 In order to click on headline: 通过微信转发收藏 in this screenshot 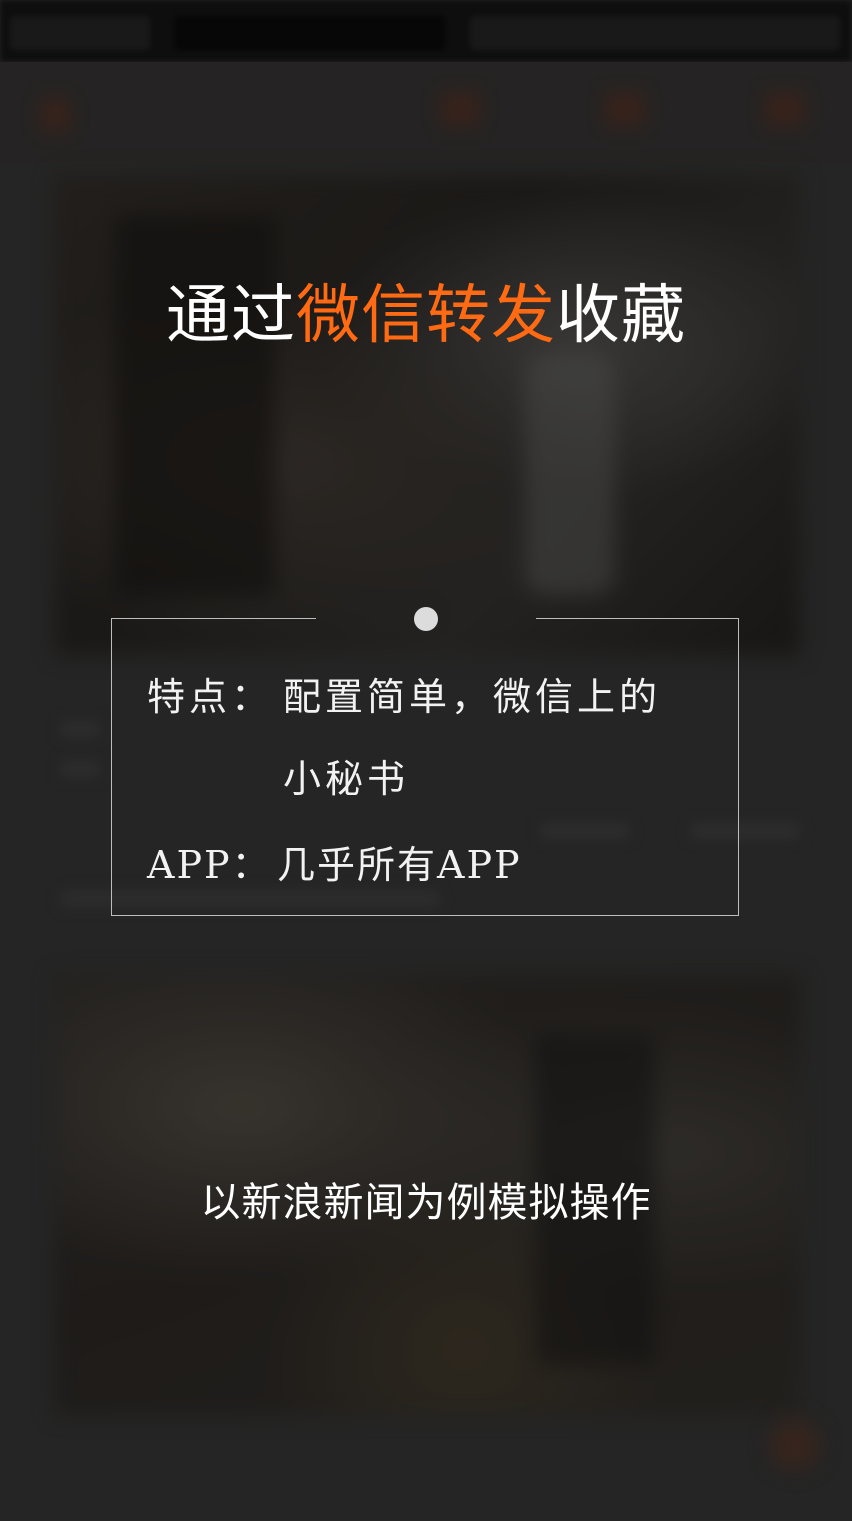, I will do `click(426, 316)`.